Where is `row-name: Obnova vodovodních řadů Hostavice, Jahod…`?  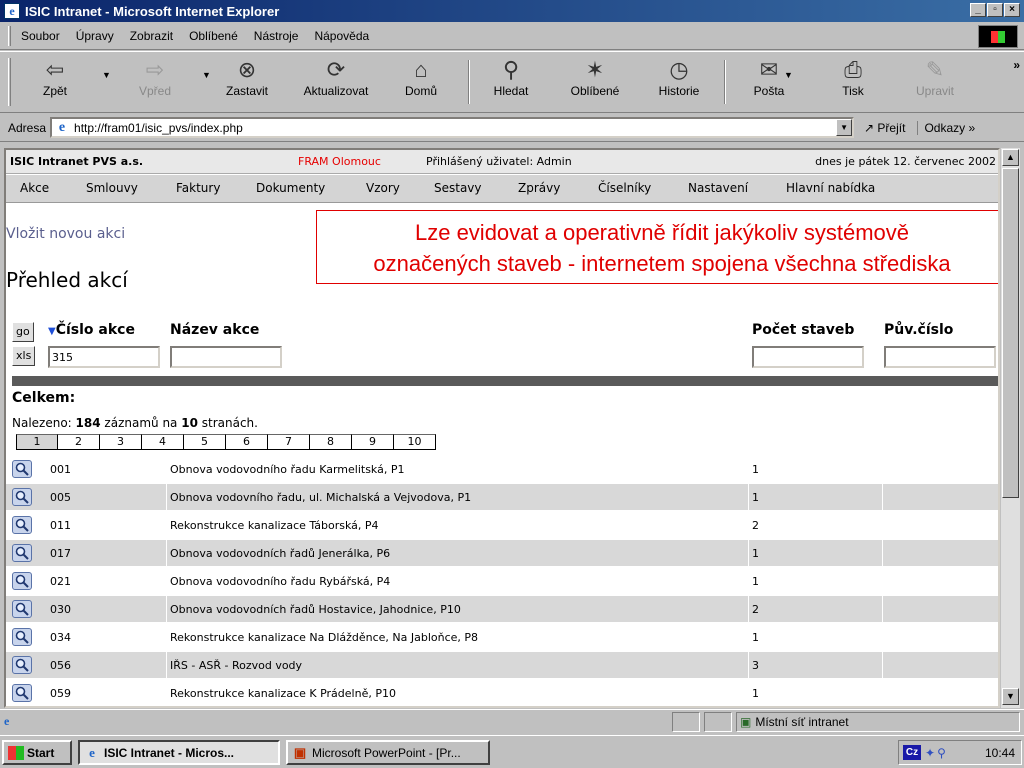
row-name: Obnova vodovodních řadů Hostavice, Jahod… is located at coordinates (315, 609).